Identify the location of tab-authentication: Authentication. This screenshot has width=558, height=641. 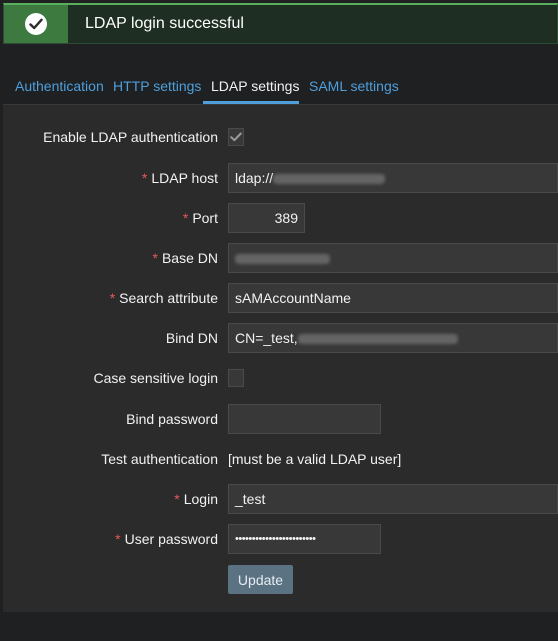
(59, 86).